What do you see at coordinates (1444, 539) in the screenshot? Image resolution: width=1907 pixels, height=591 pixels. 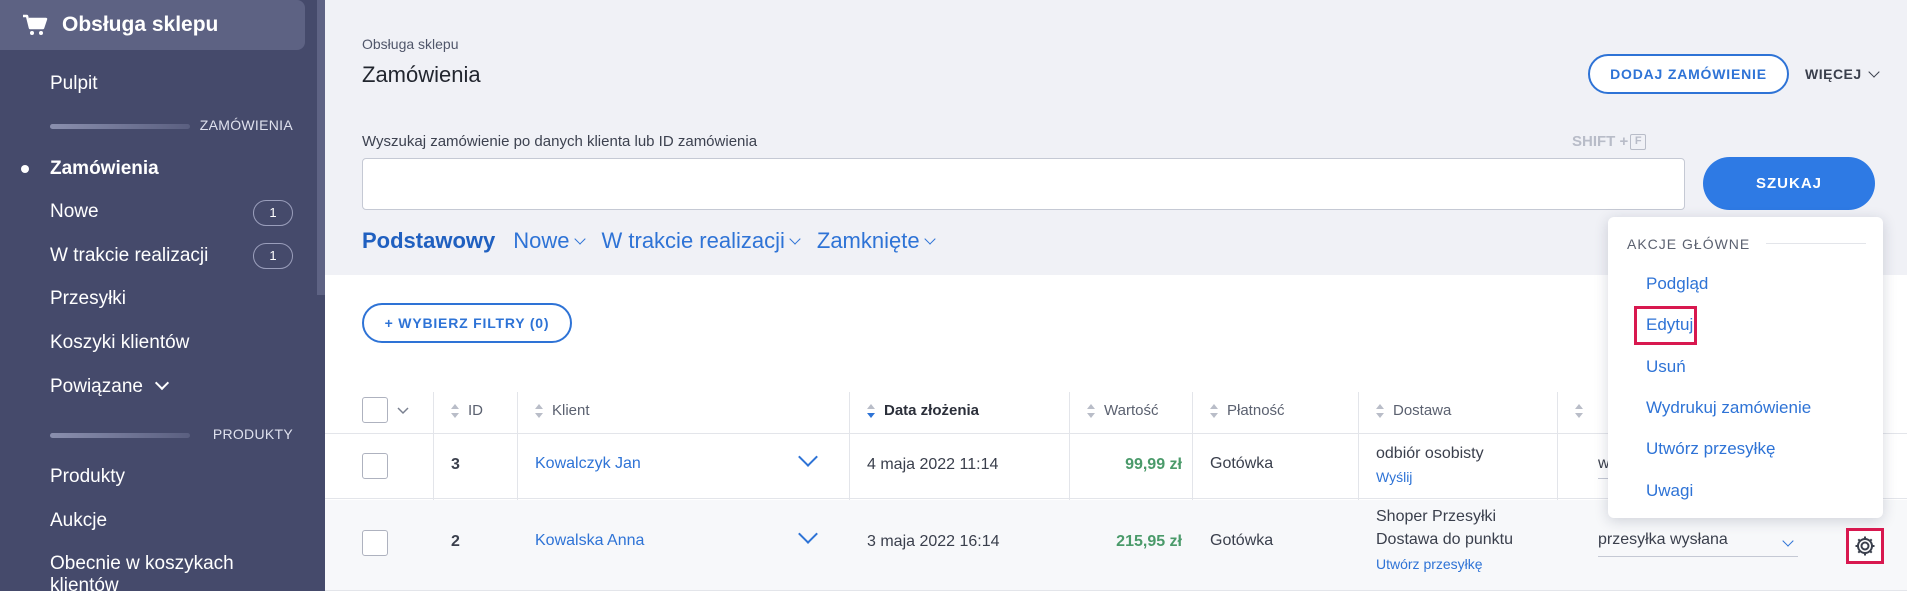 I see `delivery-method: Dostawa do punktu` at bounding box center [1444, 539].